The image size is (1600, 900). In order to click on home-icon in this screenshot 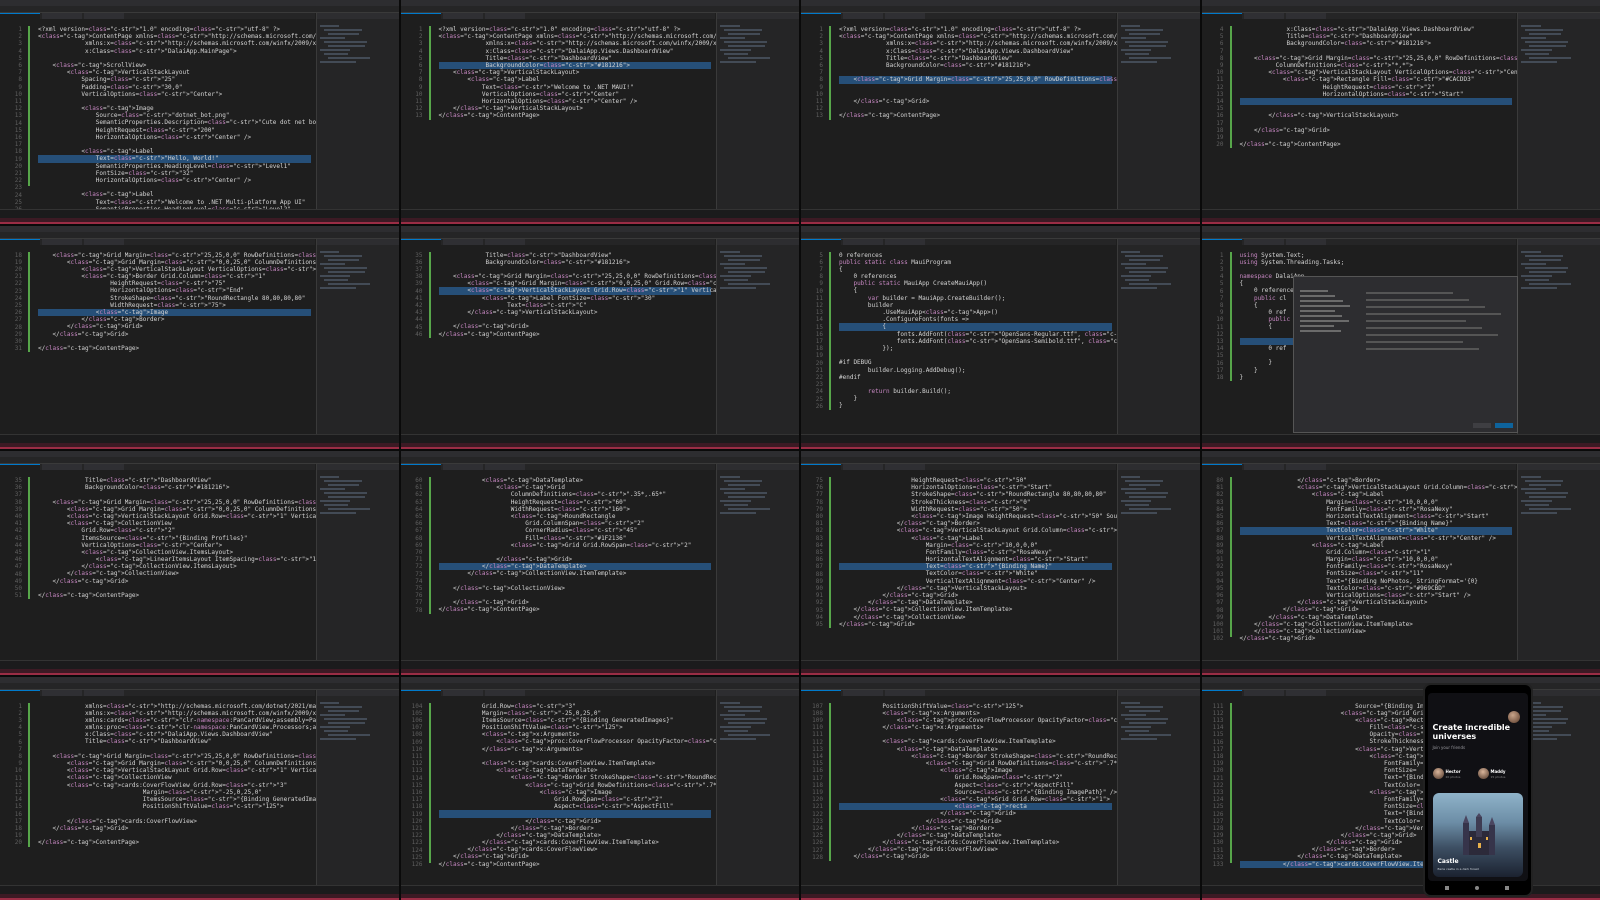, I will do `click(1476, 887)`.